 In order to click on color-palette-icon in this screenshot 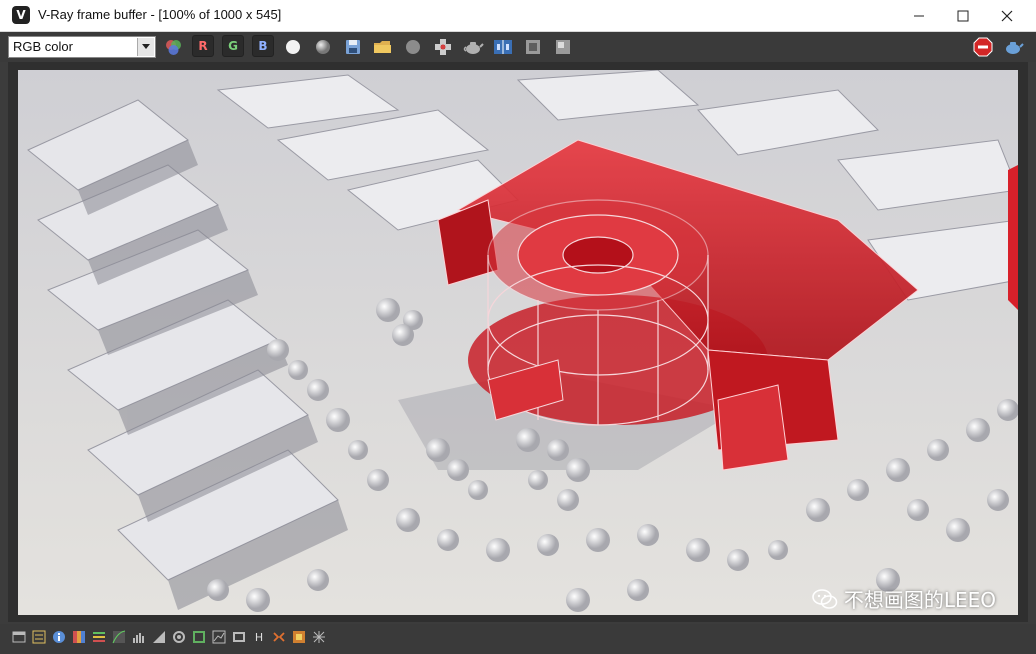, I will do `click(79, 637)`.